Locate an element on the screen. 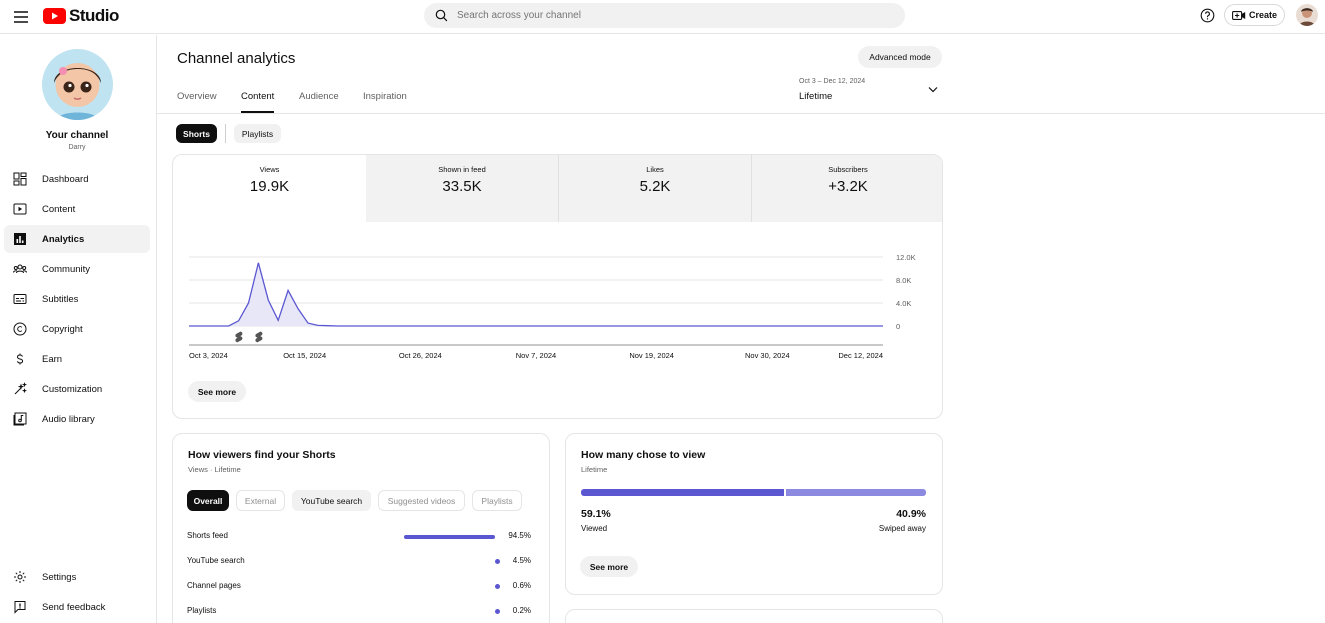 This screenshot has height=623, width=1325. sidebar-item-subtitles: Subtitles is located at coordinates (77, 299).